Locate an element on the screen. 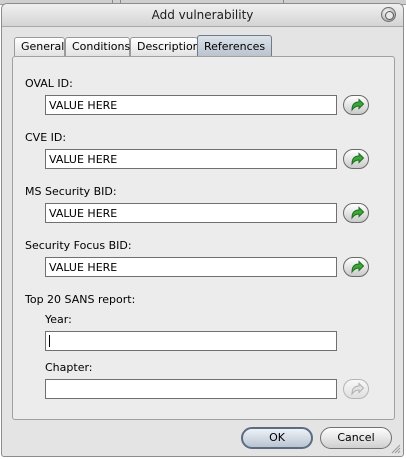 Image resolution: width=406 pixels, height=459 pixels. ms-bid-field: VALUE HERE is located at coordinates (191, 213).